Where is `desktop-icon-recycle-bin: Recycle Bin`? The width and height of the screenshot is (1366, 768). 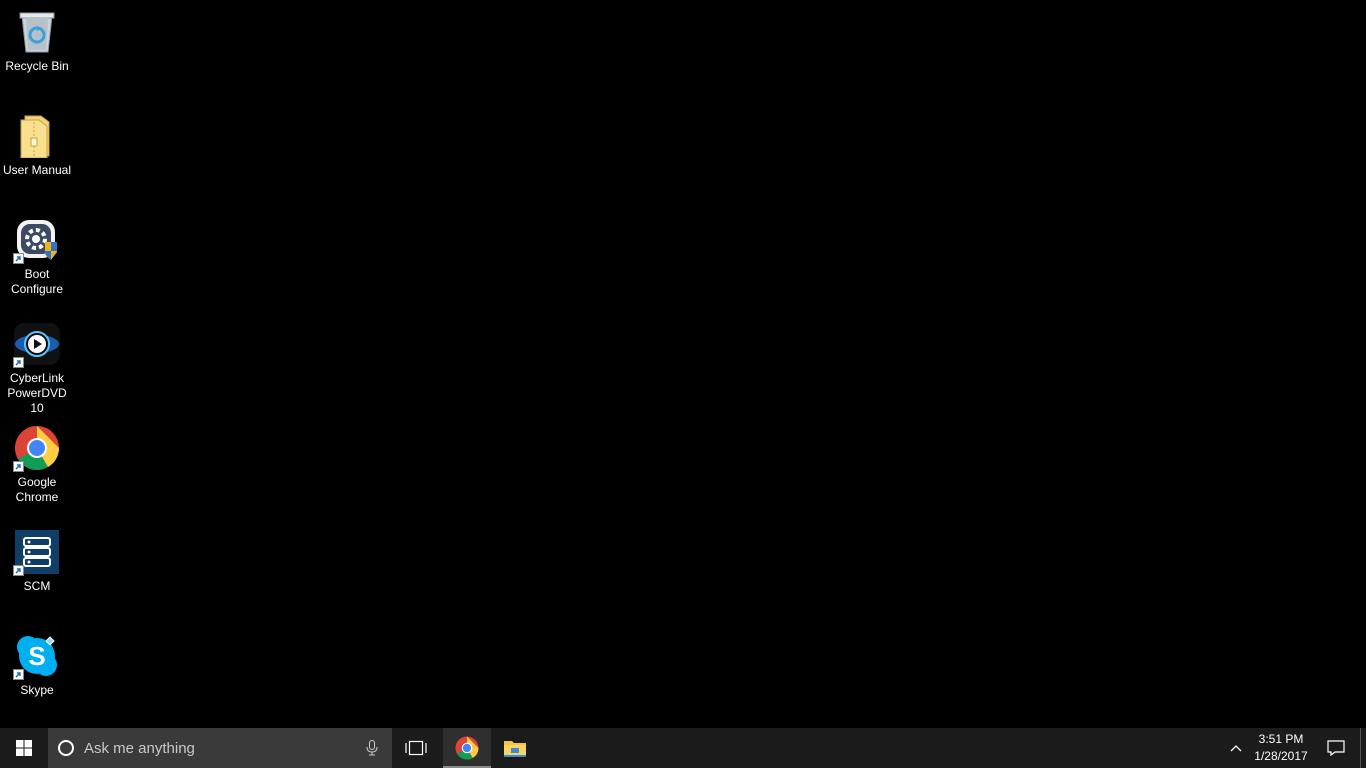
desktop-icon-recycle-bin: Recycle Bin is located at coordinates (37, 41).